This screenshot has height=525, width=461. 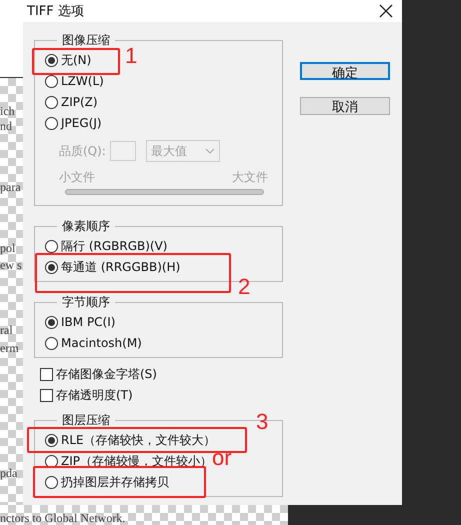 What do you see at coordinates (63, 518) in the screenshot?
I see `document-text: nctors to Global Network.` at bounding box center [63, 518].